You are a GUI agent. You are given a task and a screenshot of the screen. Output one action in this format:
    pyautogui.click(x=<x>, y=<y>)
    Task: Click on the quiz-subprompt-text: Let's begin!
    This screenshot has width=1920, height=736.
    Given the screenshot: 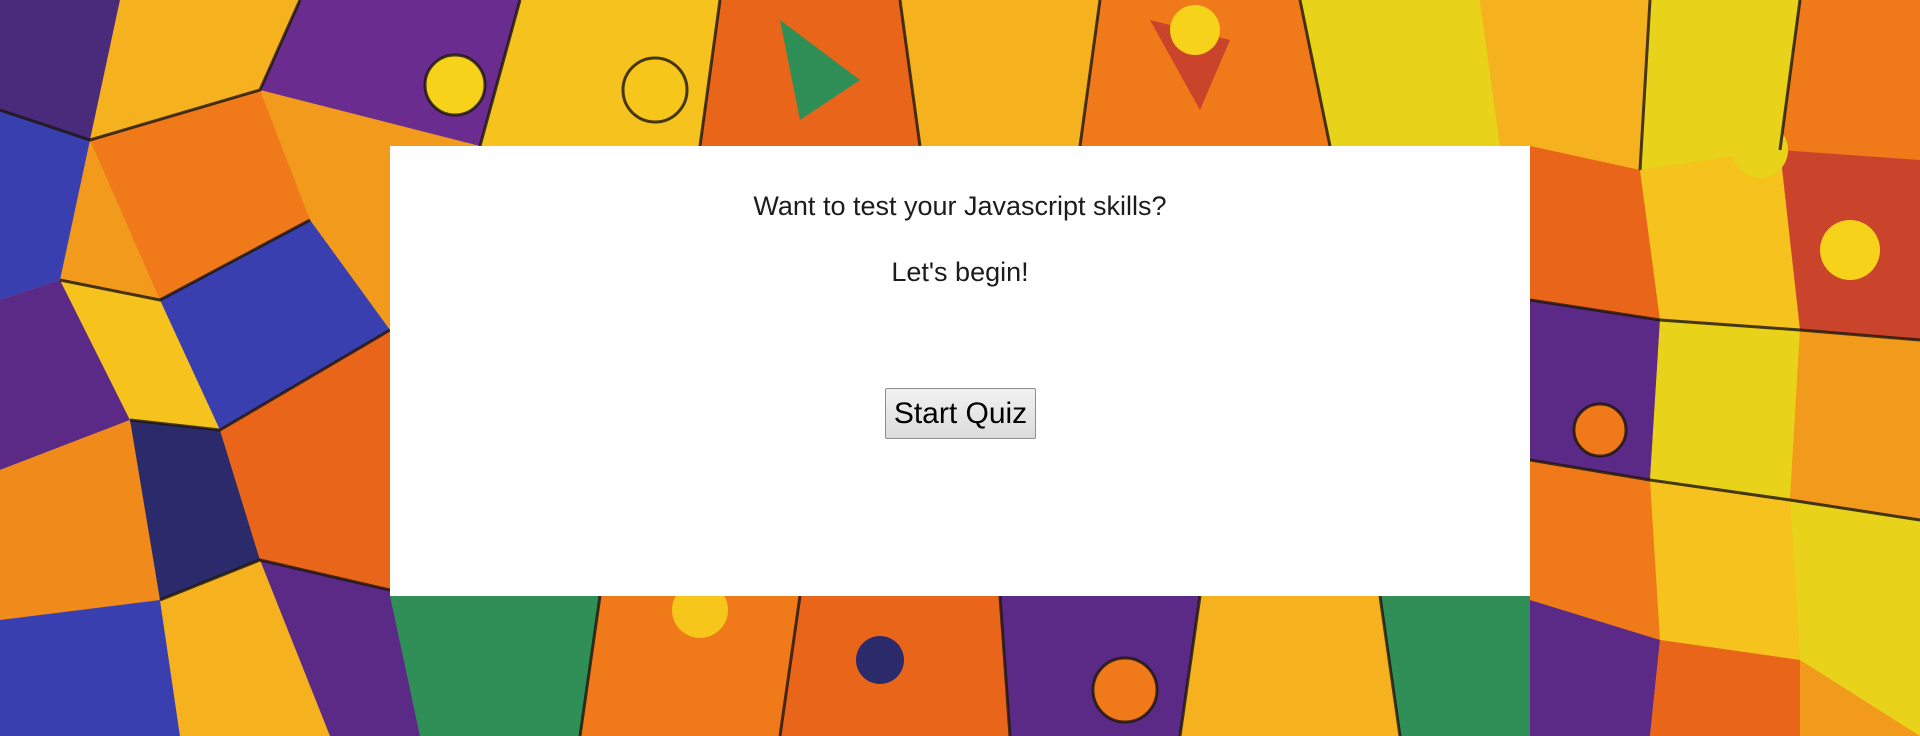 What is the action you would take?
    pyautogui.click(x=960, y=272)
    